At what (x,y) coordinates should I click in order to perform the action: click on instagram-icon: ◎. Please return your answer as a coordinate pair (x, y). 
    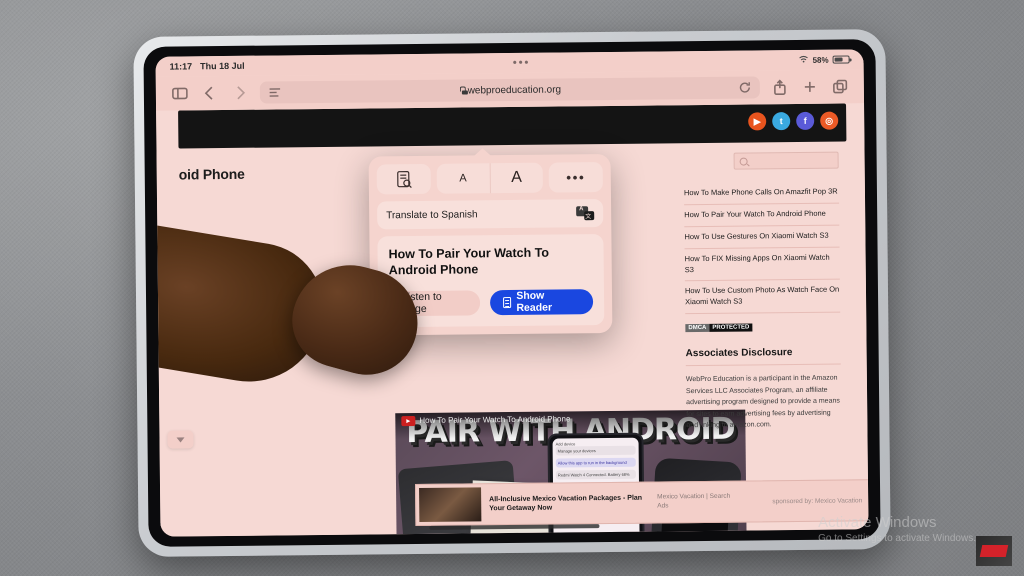
    Looking at the image, I should click on (829, 120).